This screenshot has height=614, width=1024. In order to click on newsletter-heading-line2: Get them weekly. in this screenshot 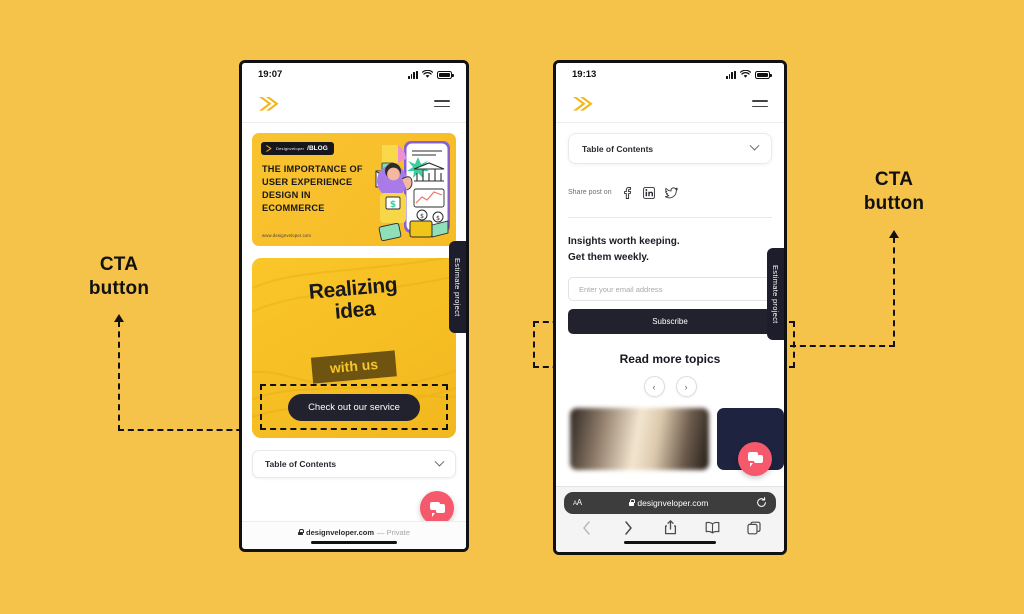, I will do `click(608, 257)`.